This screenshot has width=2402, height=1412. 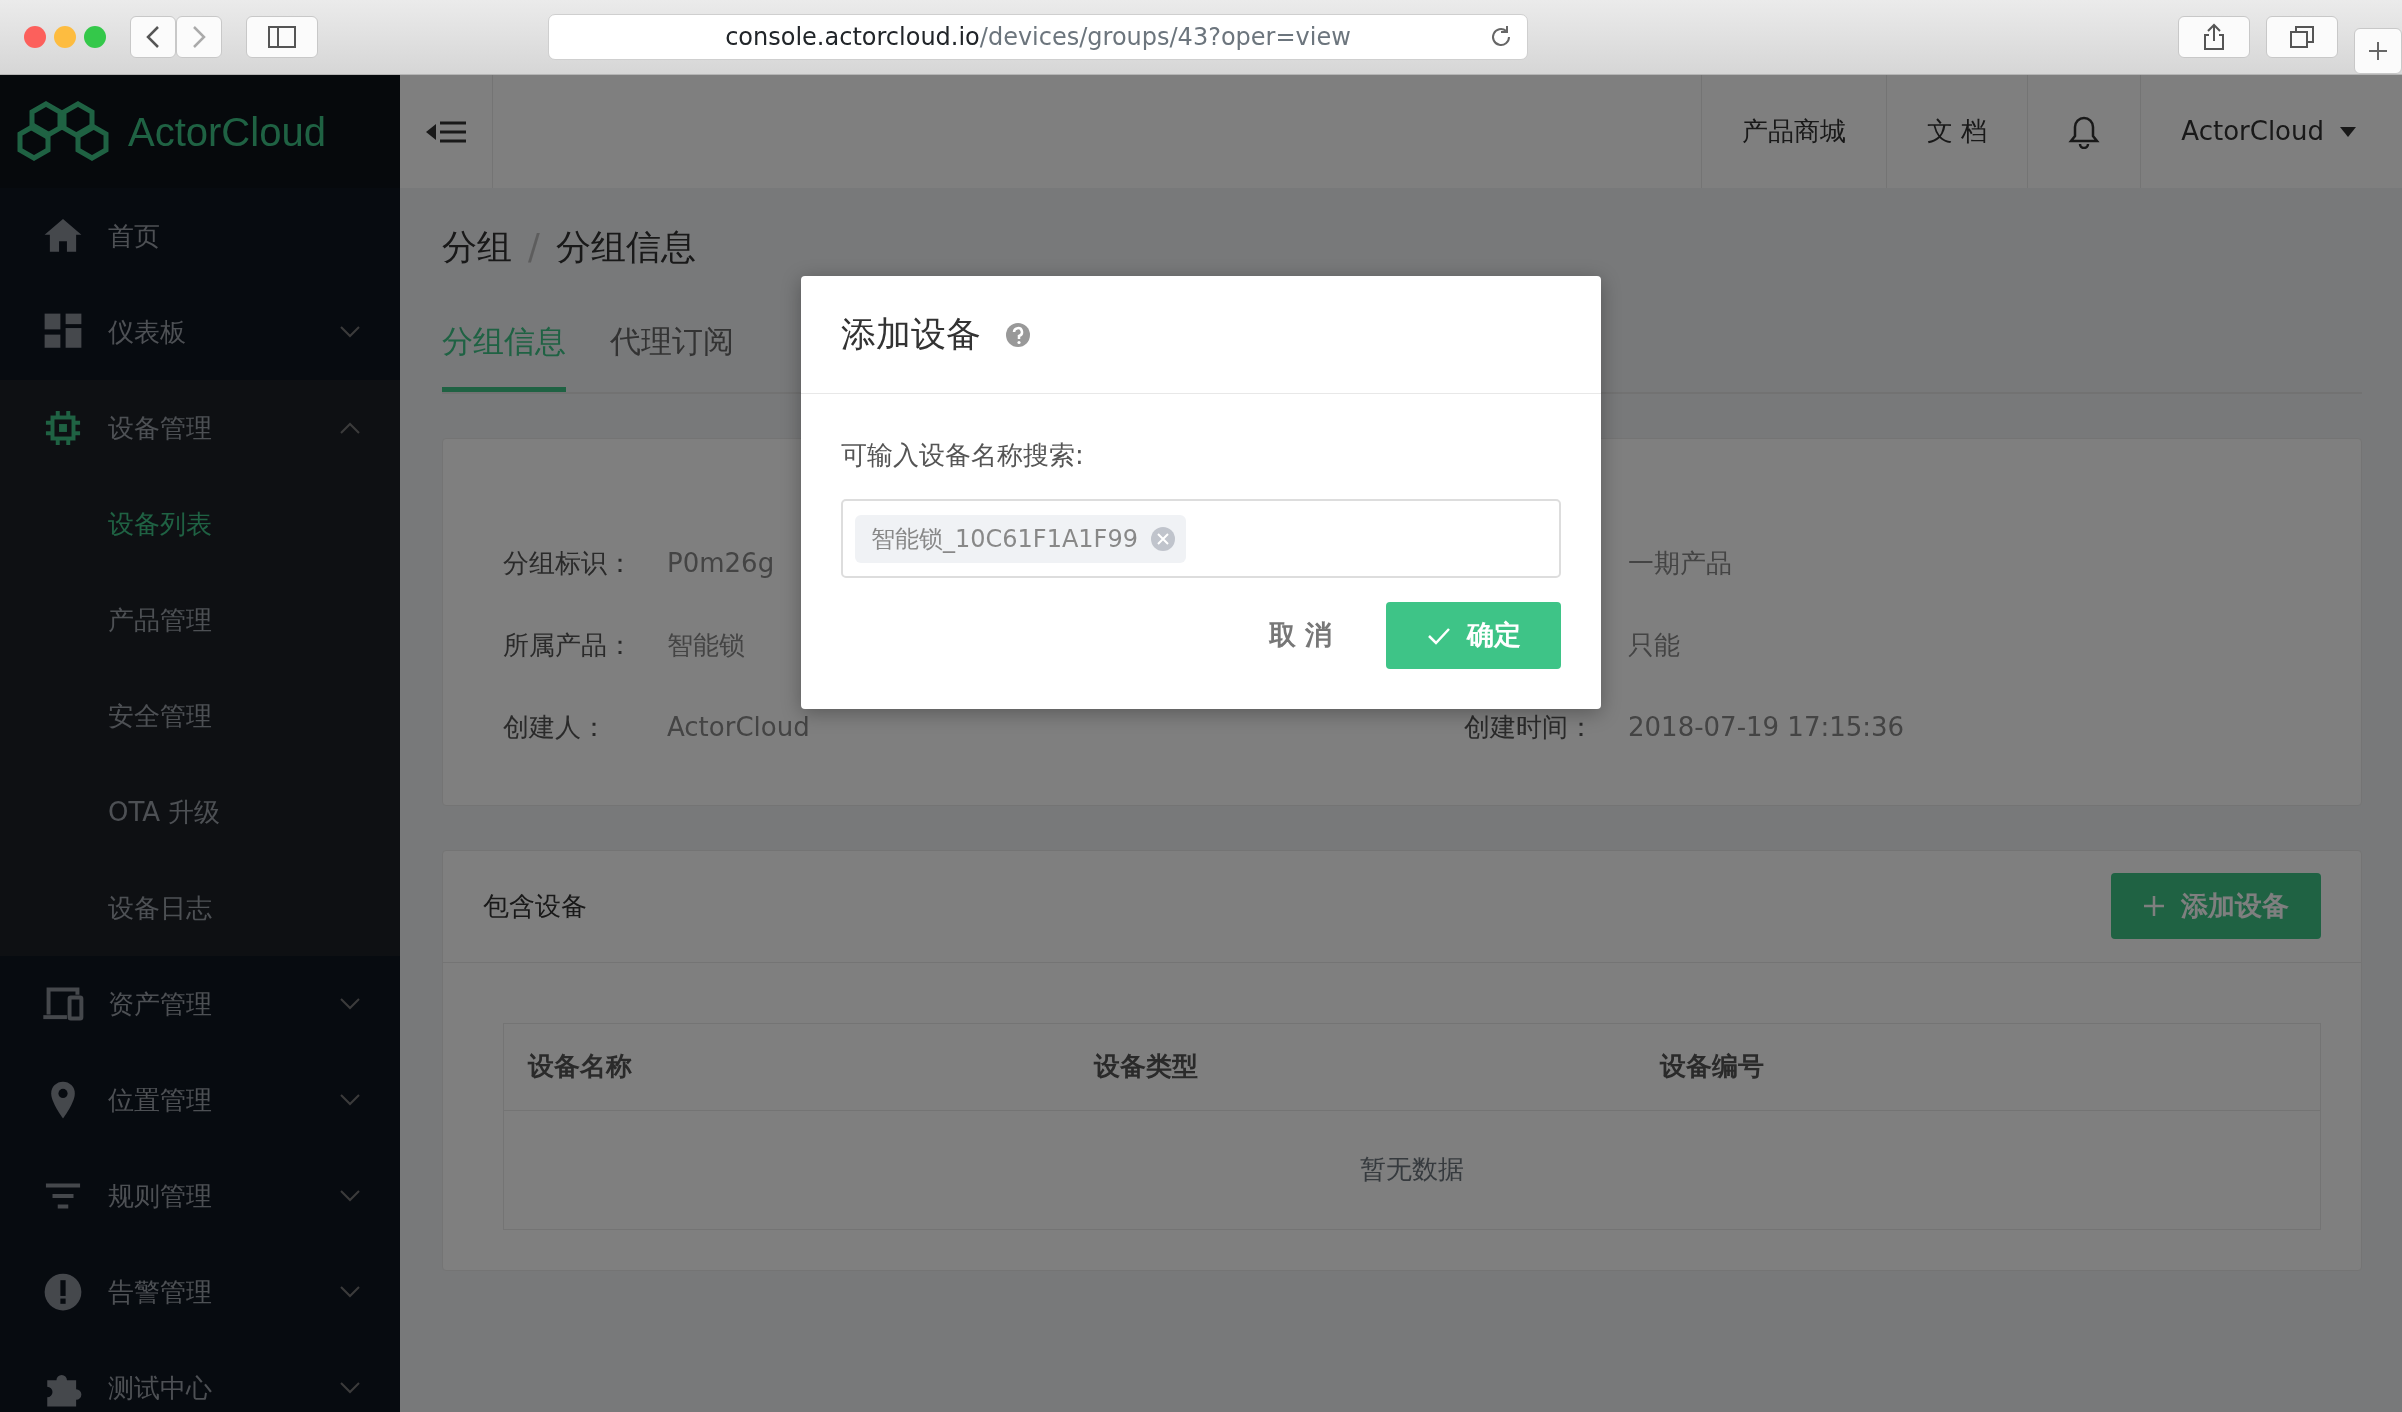 What do you see at coordinates (1711, 1066) in the screenshot?
I see `column-header: 设备编号` at bounding box center [1711, 1066].